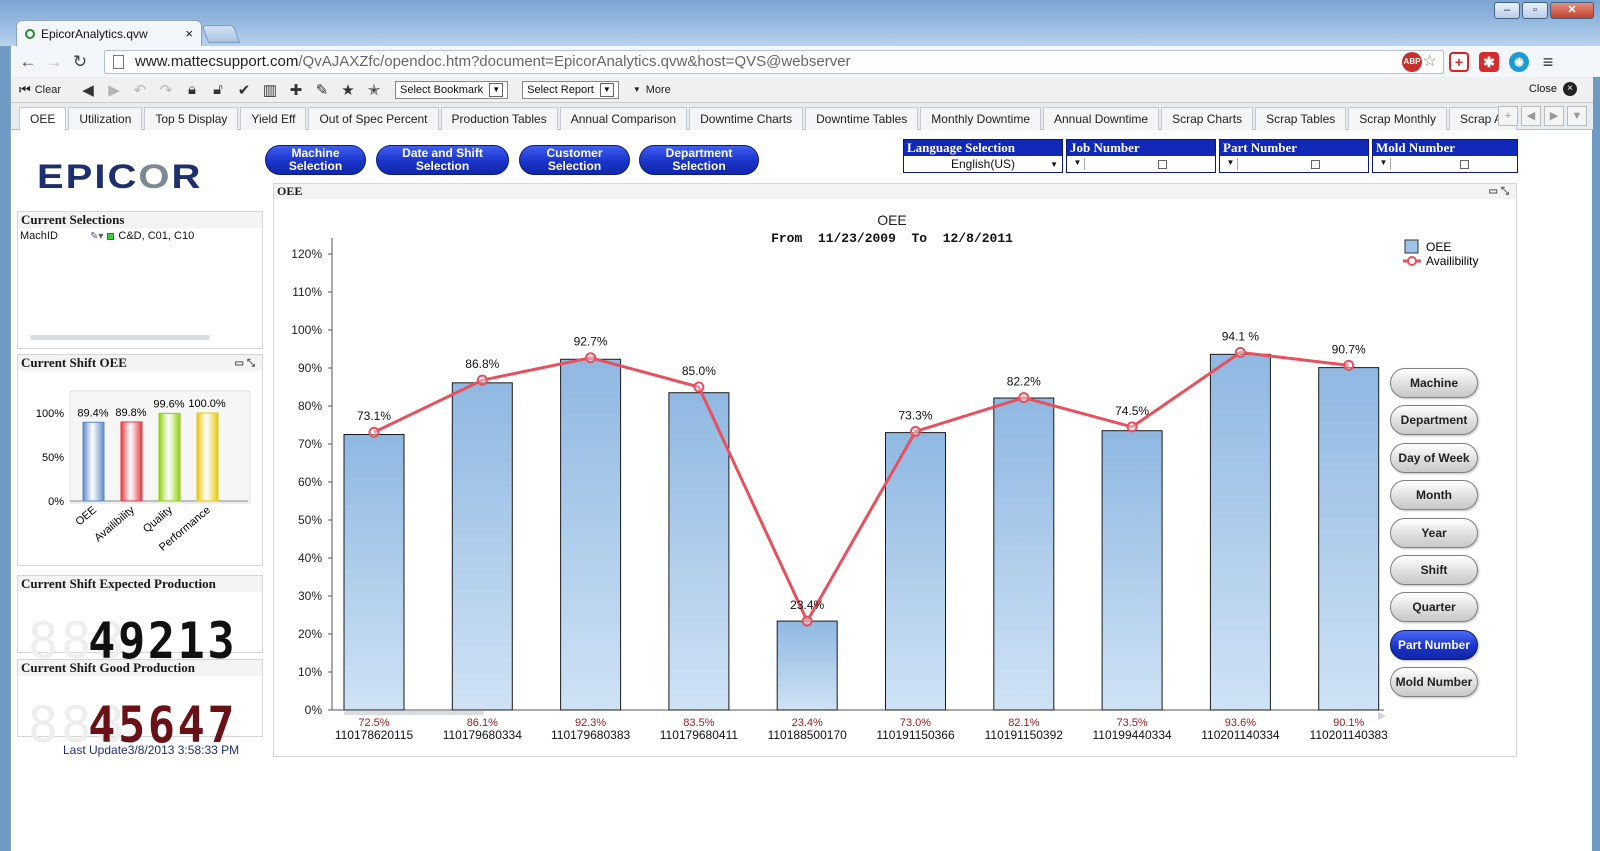 Image resolution: width=1600 pixels, height=851 pixels. I want to click on remove-bookmark-icon: ✭, so click(374, 90).